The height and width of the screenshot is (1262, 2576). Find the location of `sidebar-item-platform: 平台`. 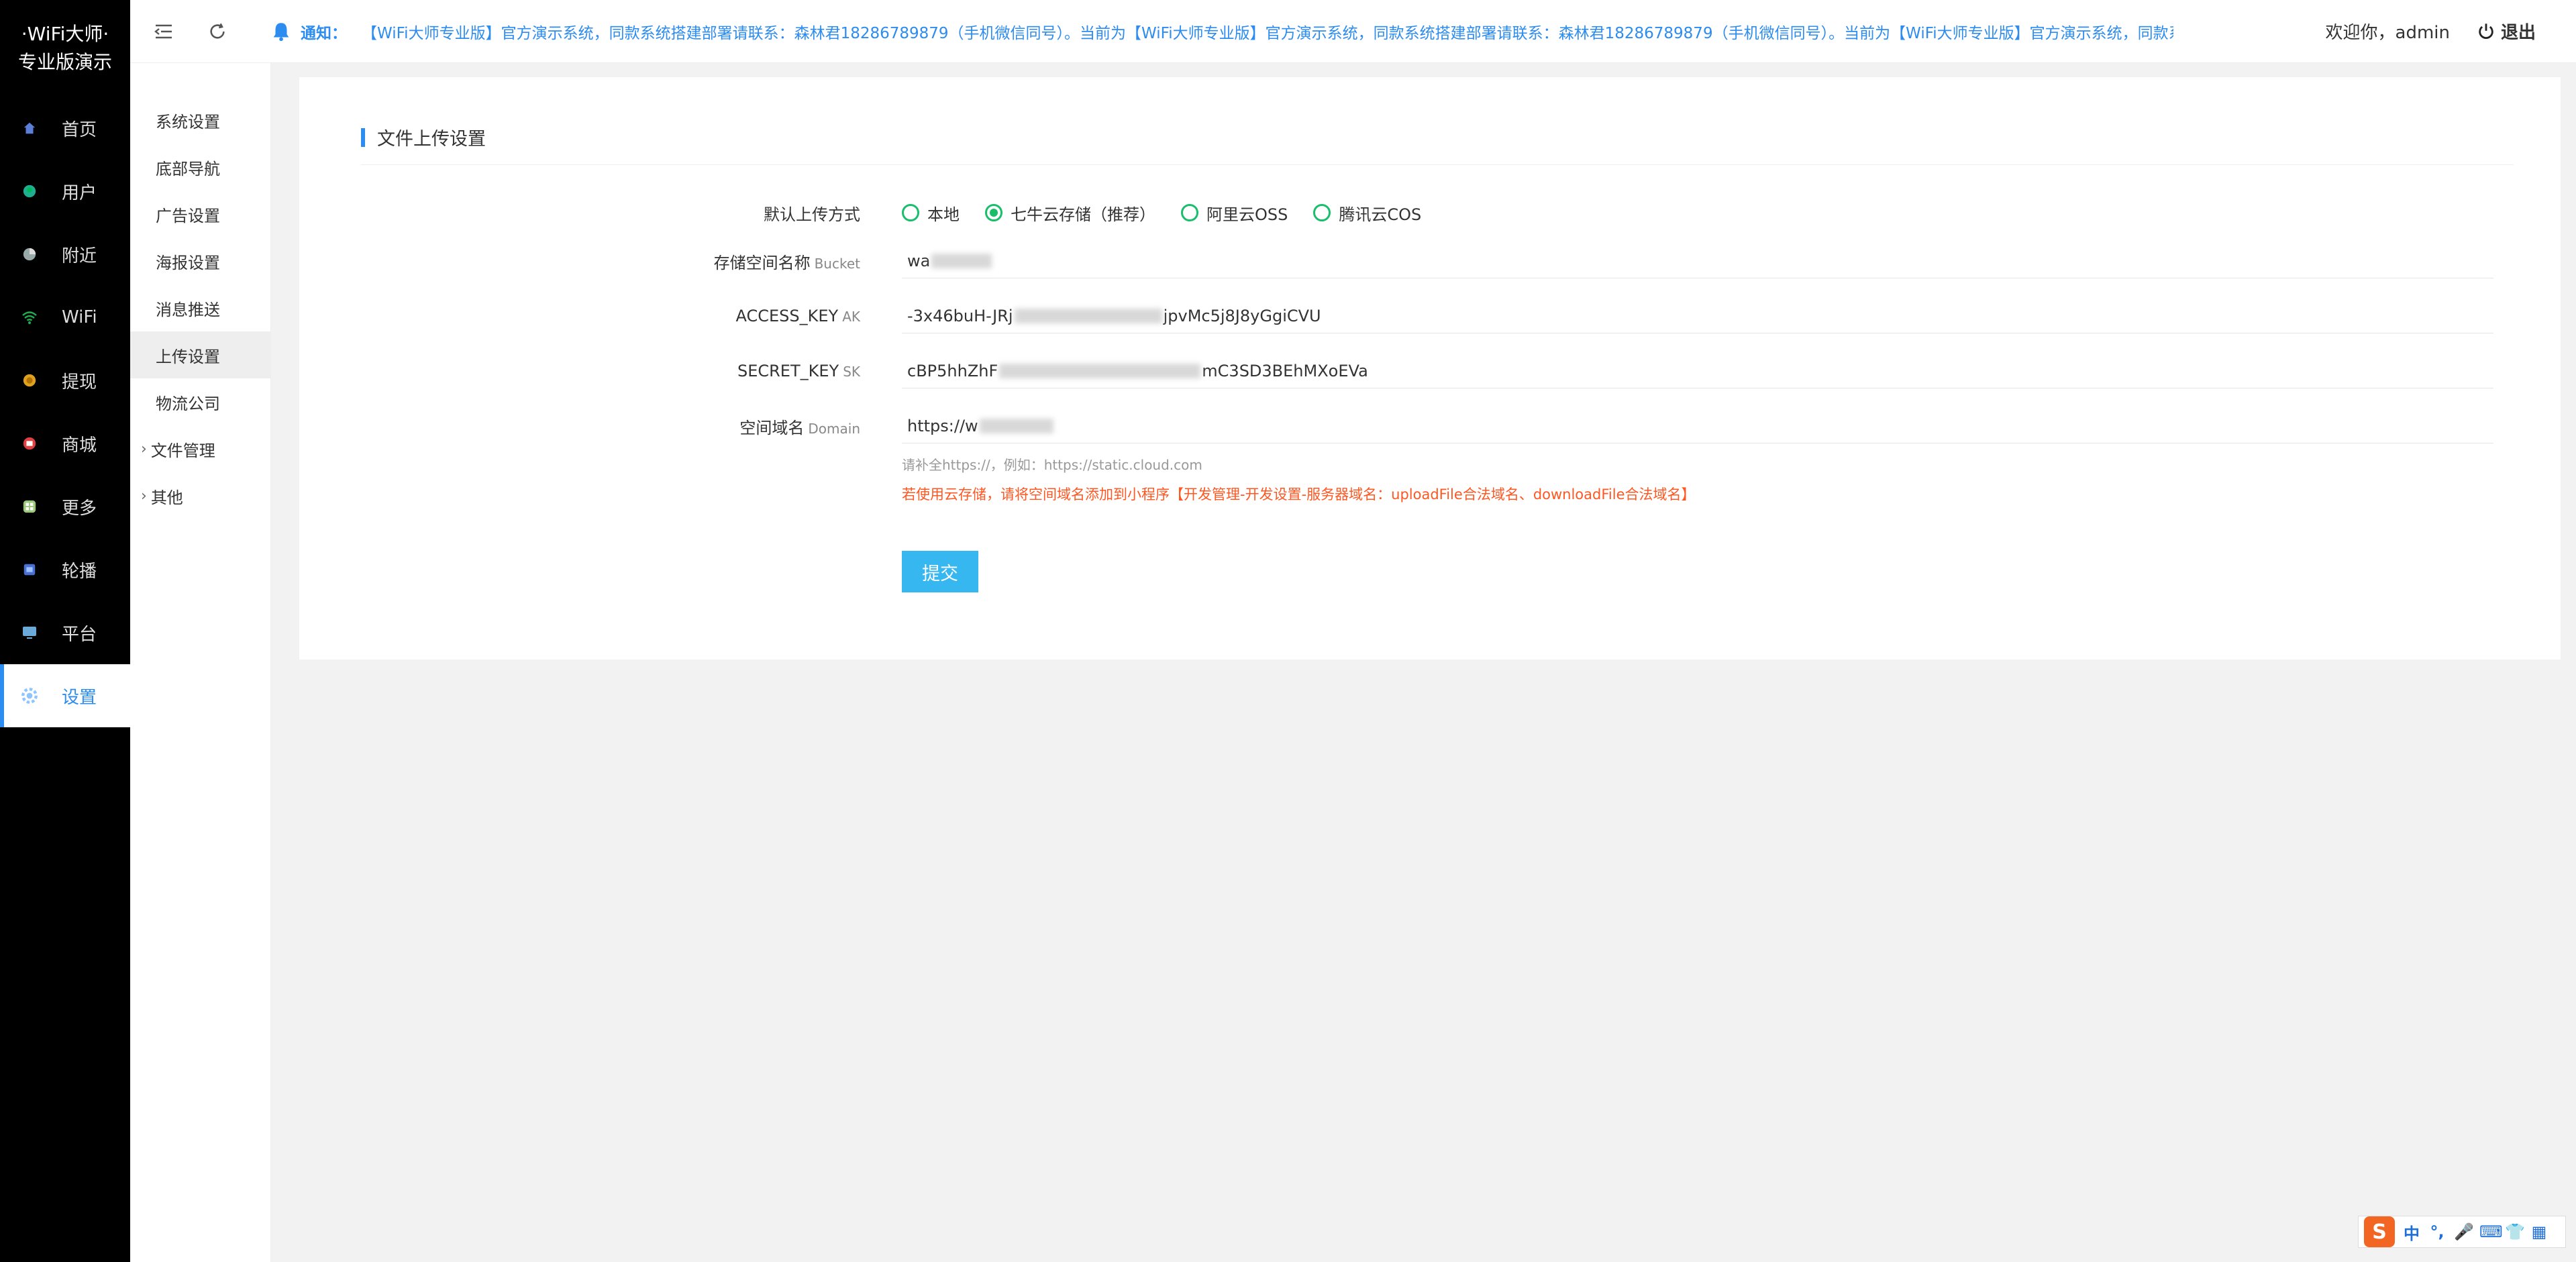

sidebar-item-platform: 平台 is located at coordinates (65, 632).